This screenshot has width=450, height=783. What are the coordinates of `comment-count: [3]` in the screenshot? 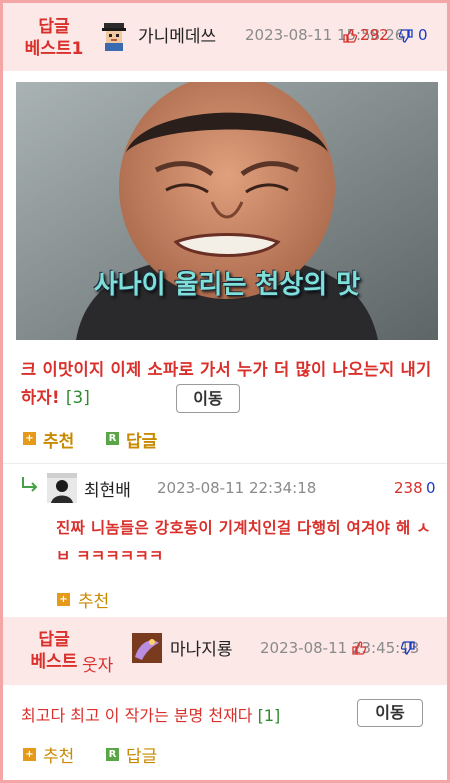 It's located at (78, 397).